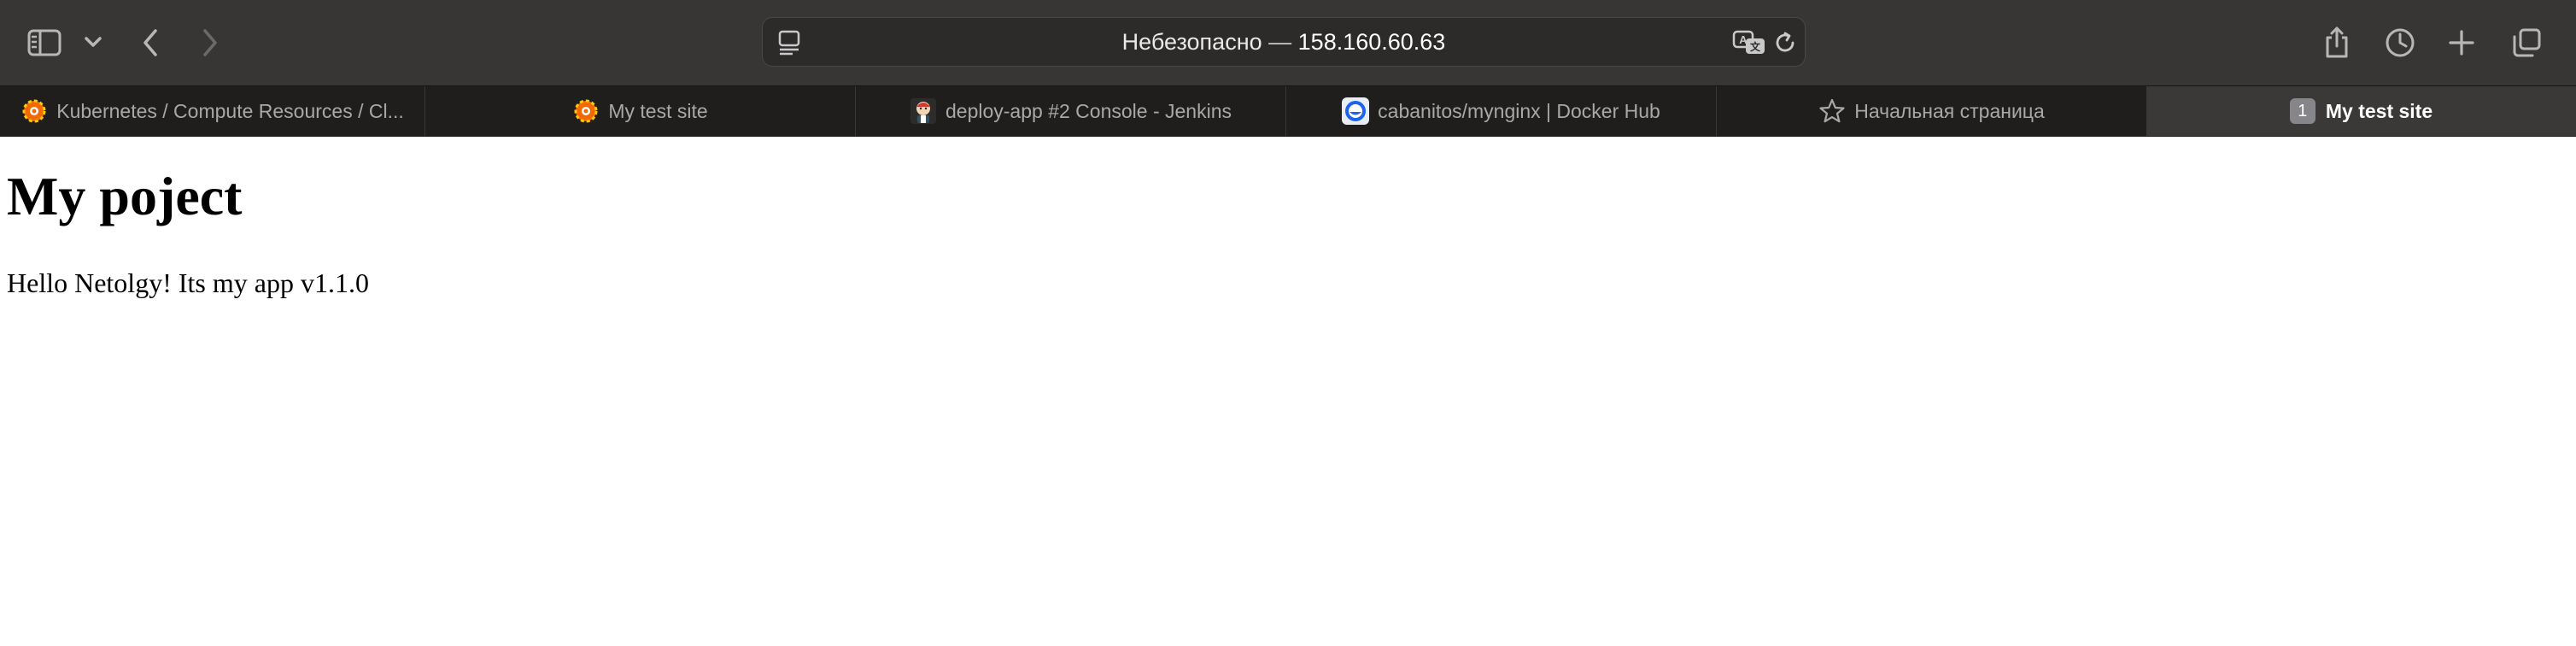 This screenshot has width=2576, height=646. What do you see at coordinates (1356, 111) in the screenshot?
I see `docker-icon` at bounding box center [1356, 111].